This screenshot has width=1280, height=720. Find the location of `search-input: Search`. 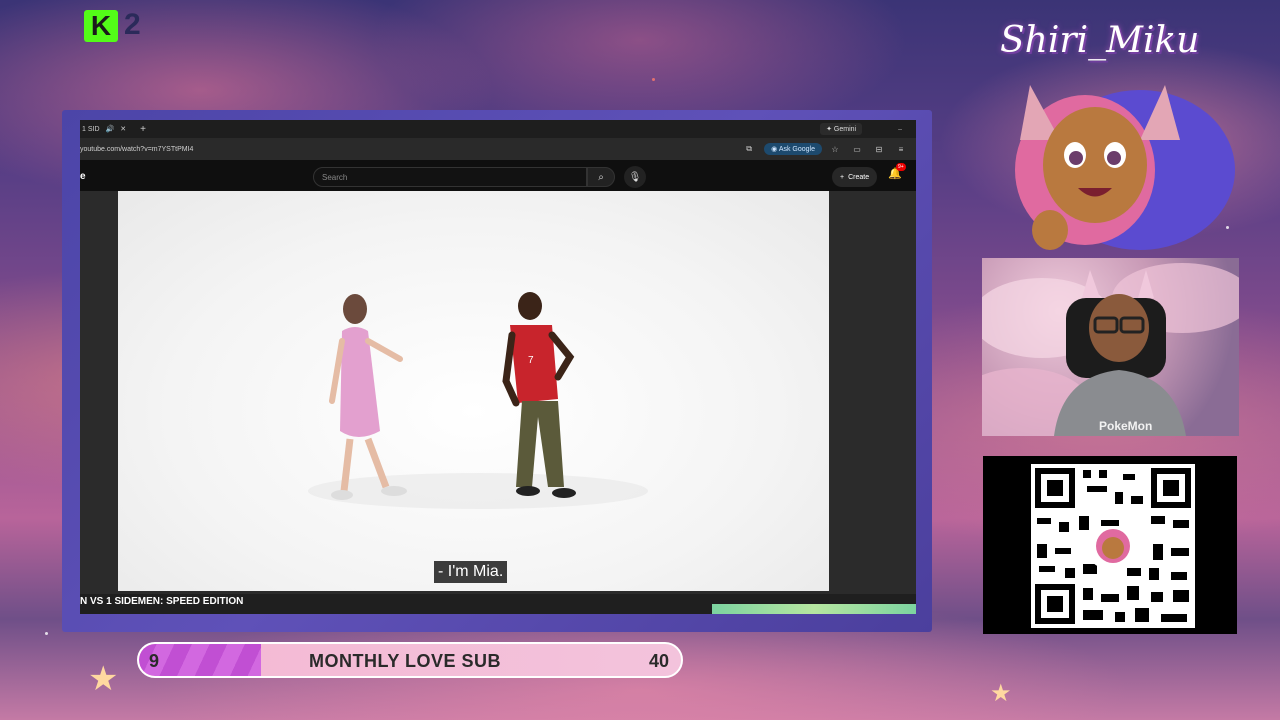

search-input: Search is located at coordinates (450, 177).